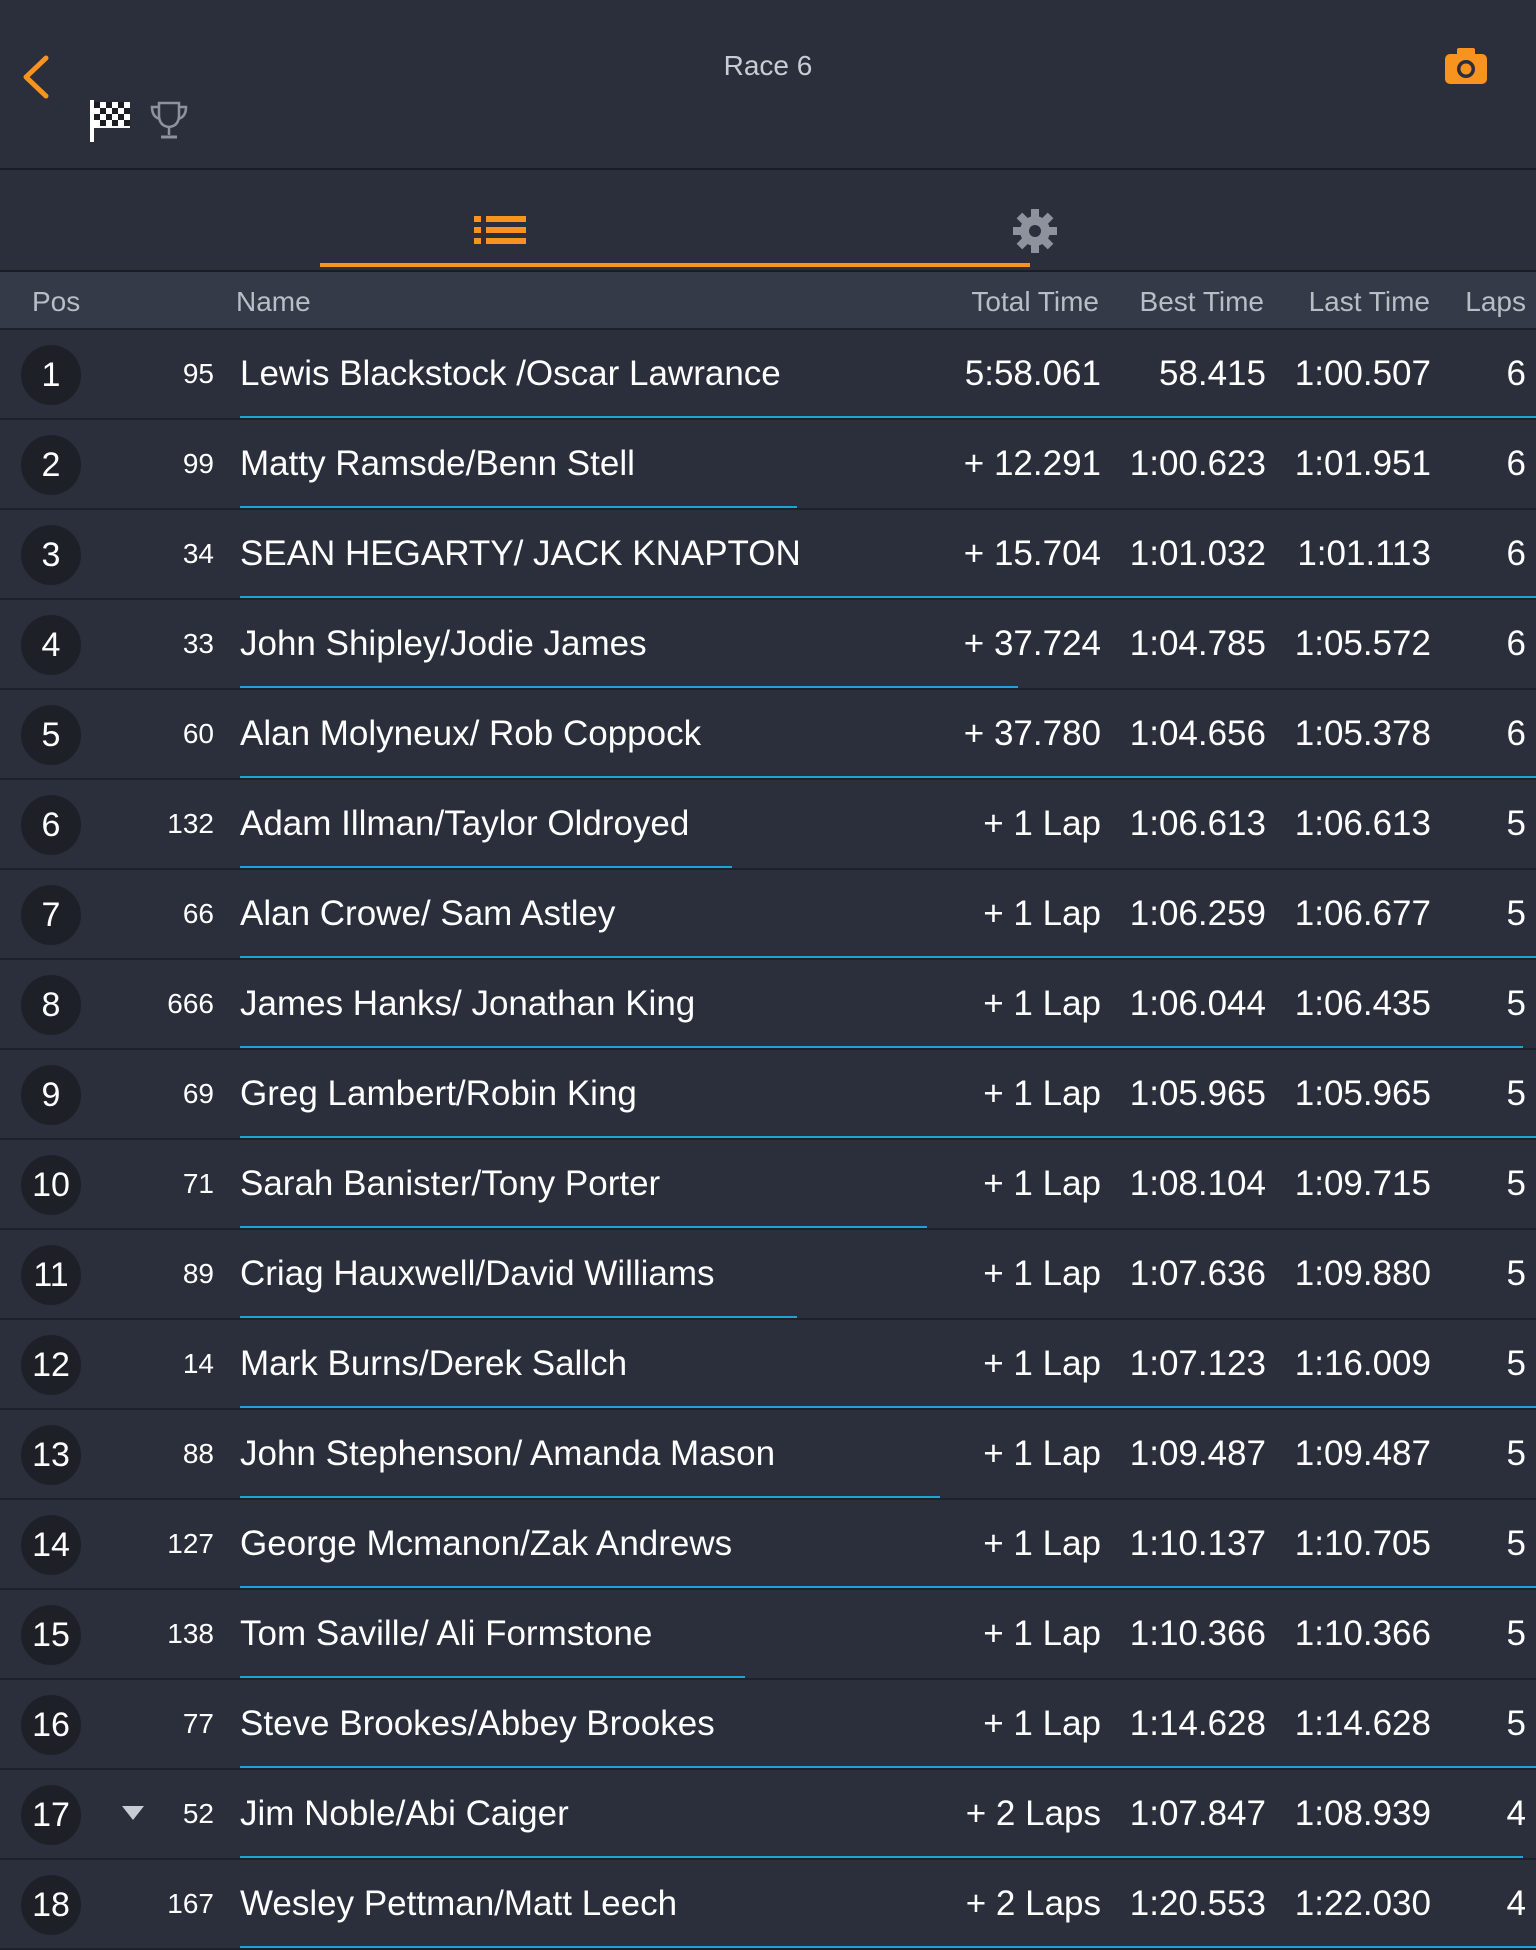  What do you see at coordinates (1032, 553) in the screenshot?
I see `total-time: + 15.704` at bounding box center [1032, 553].